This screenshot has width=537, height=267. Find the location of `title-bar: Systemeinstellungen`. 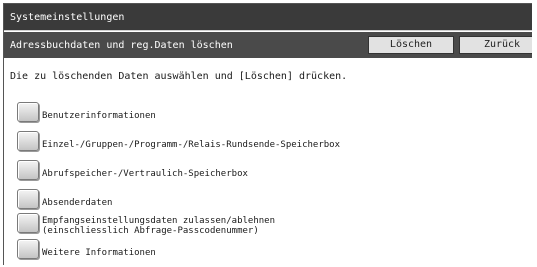

title-bar: Systemeinstellungen is located at coordinates (268, 17).